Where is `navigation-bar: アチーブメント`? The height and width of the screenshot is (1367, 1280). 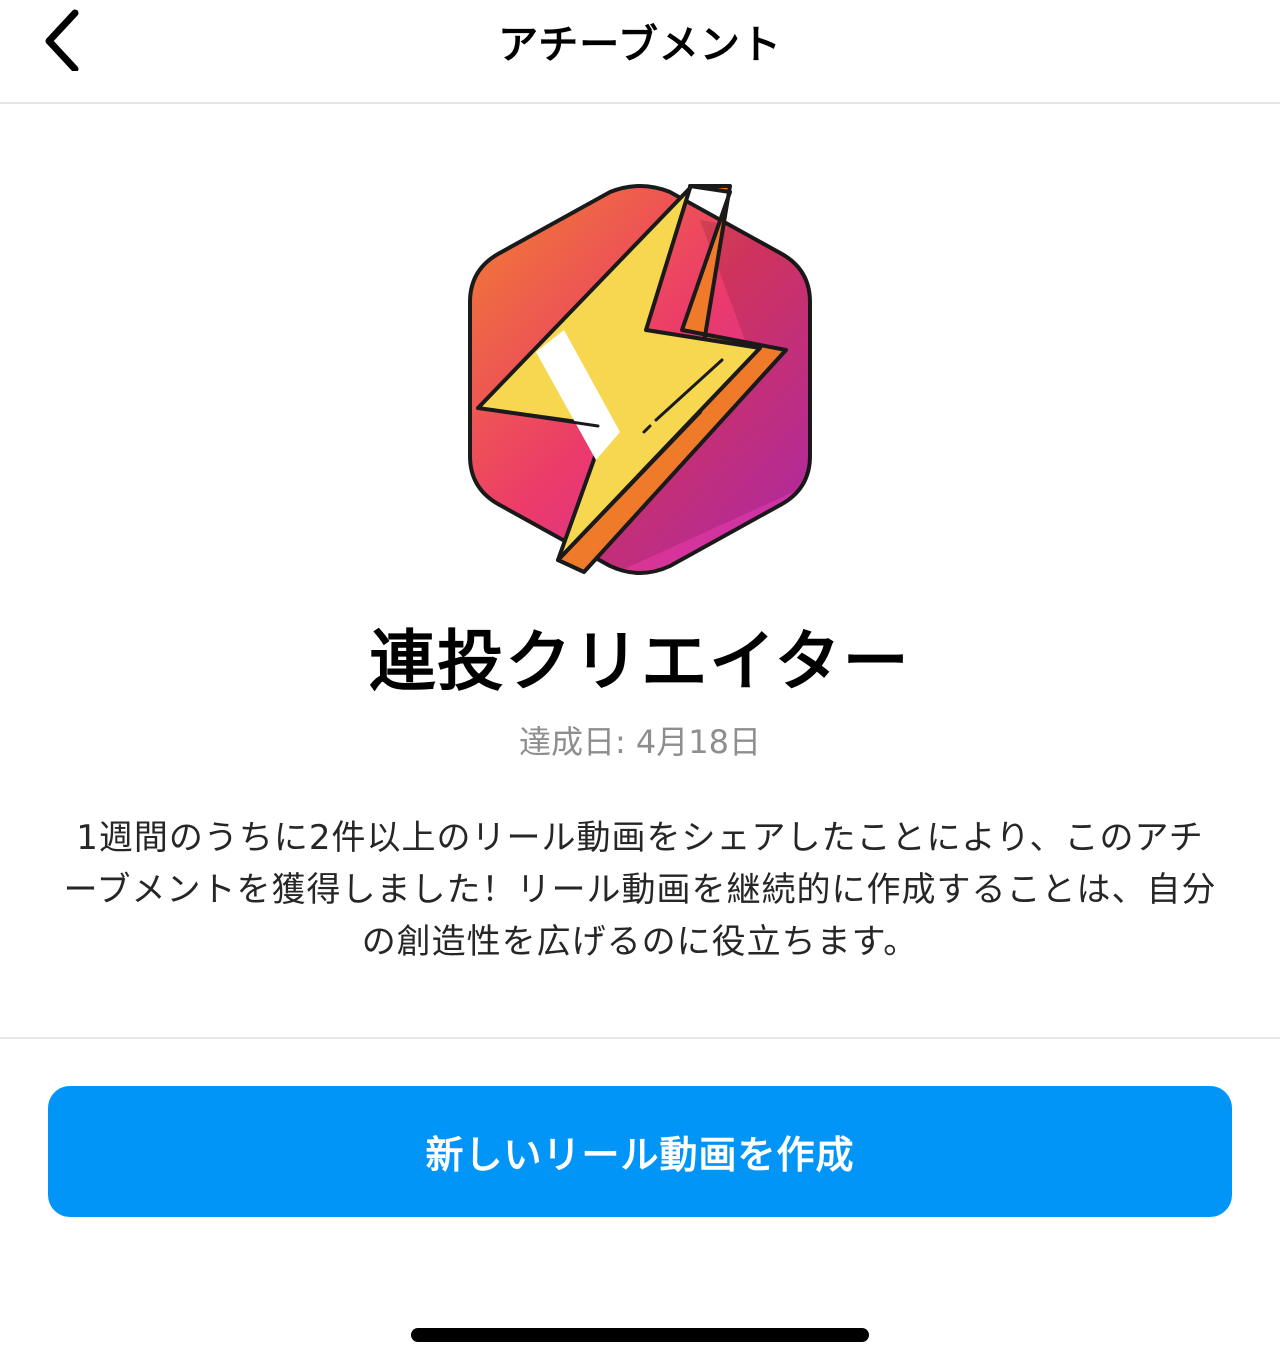 navigation-bar: アチーブメント is located at coordinates (640, 52).